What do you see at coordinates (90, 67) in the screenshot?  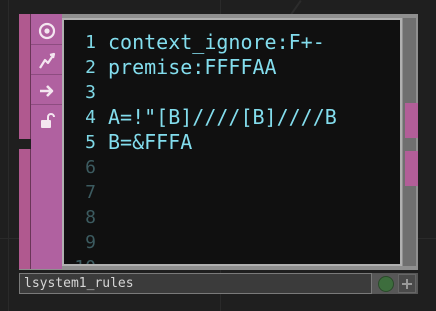 I see `line-number: 2` at bounding box center [90, 67].